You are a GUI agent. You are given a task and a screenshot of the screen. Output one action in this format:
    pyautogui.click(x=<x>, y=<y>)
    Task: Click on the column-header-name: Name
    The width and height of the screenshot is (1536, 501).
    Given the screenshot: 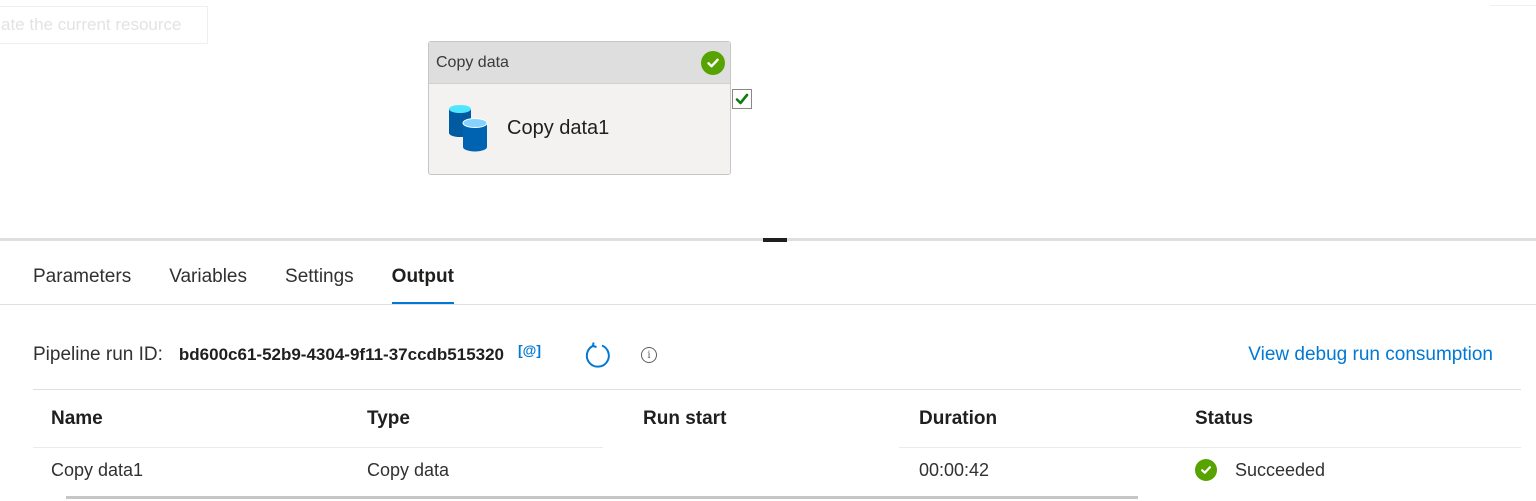 What is the action you would take?
    pyautogui.click(x=77, y=419)
    